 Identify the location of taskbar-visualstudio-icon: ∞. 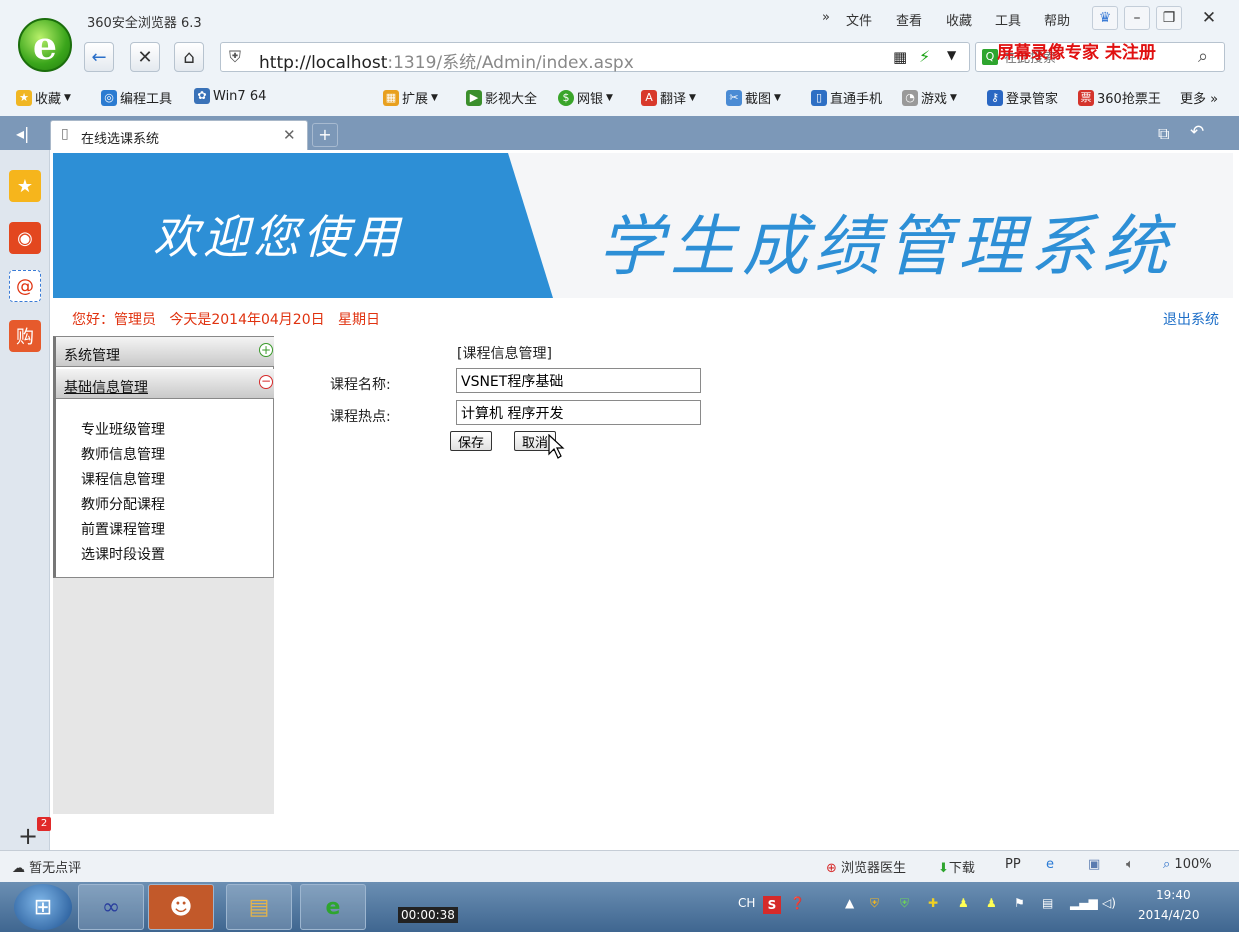
(111, 907).